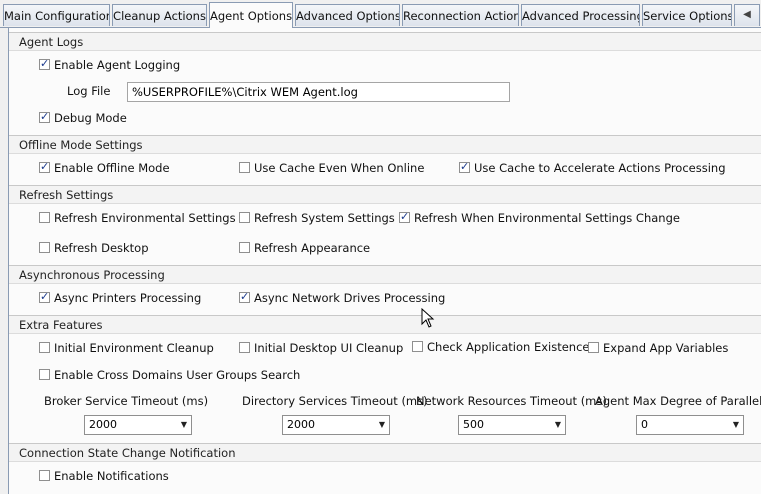 The height and width of the screenshot is (494, 761). I want to click on section-extra-features: Extra Features, so click(385, 324).